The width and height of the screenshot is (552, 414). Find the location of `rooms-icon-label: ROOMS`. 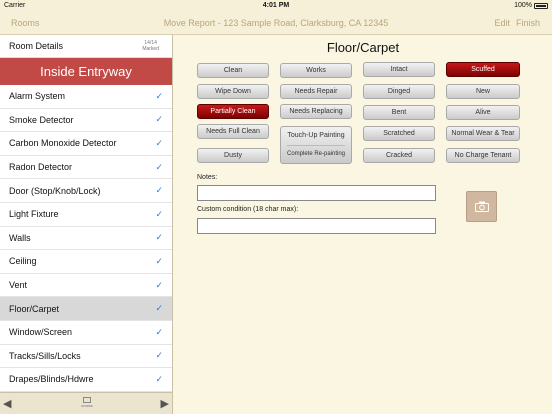

rooms-icon-label: ROOMS is located at coordinates (87, 406).